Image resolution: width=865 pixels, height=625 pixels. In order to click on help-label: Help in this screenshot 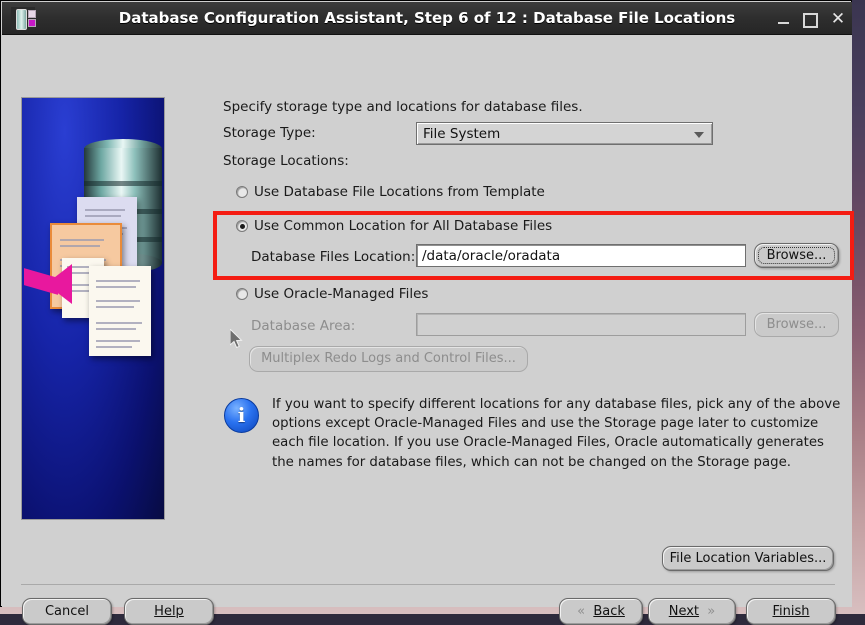, I will do `click(169, 611)`.